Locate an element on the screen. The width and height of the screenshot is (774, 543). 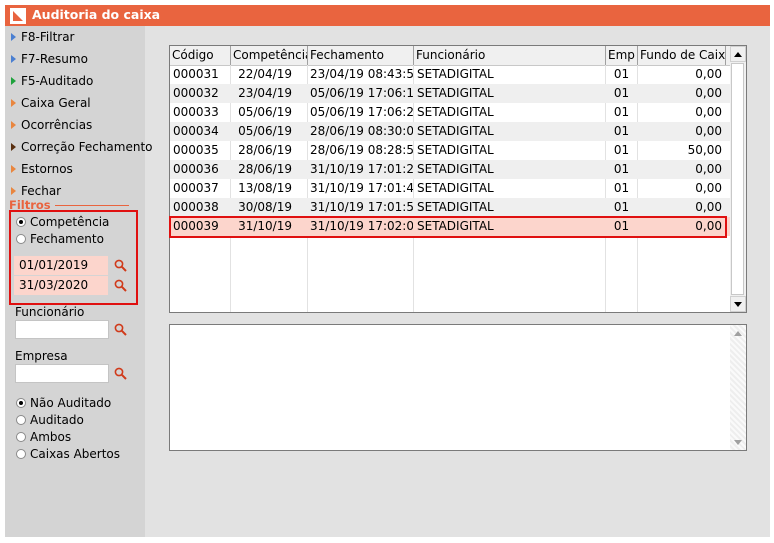
memo-vertical-scrollbar is located at coordinates (738, 387).